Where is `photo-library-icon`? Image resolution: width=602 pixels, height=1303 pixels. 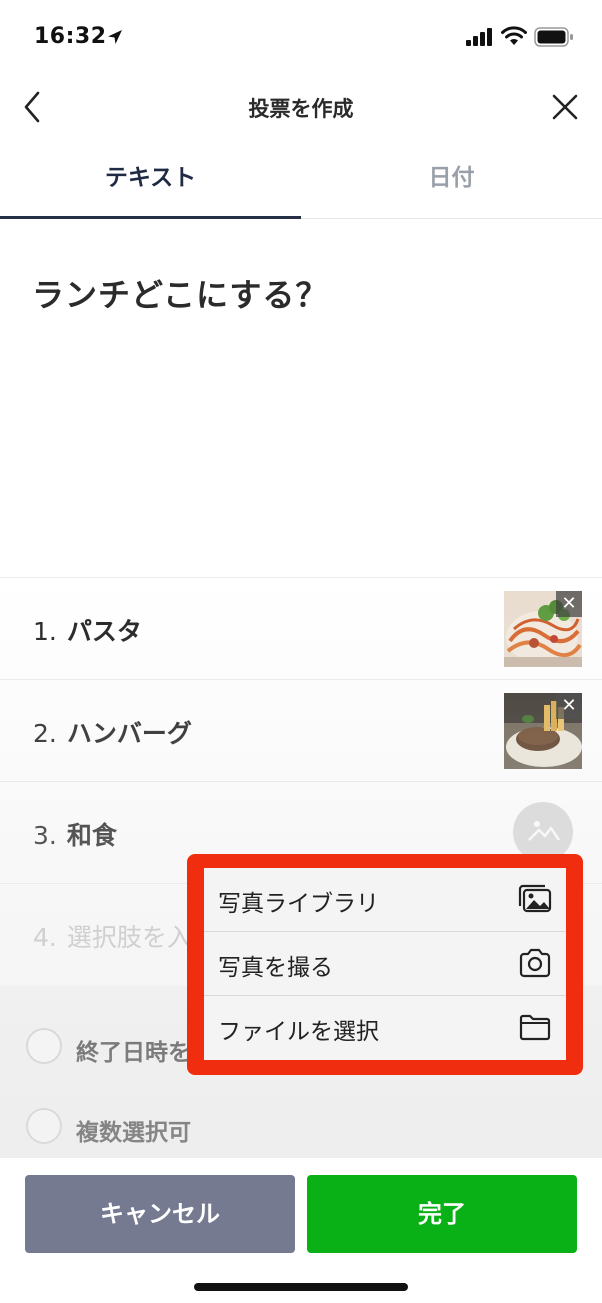
photo-library-icon is located at coordinates (535, 898).